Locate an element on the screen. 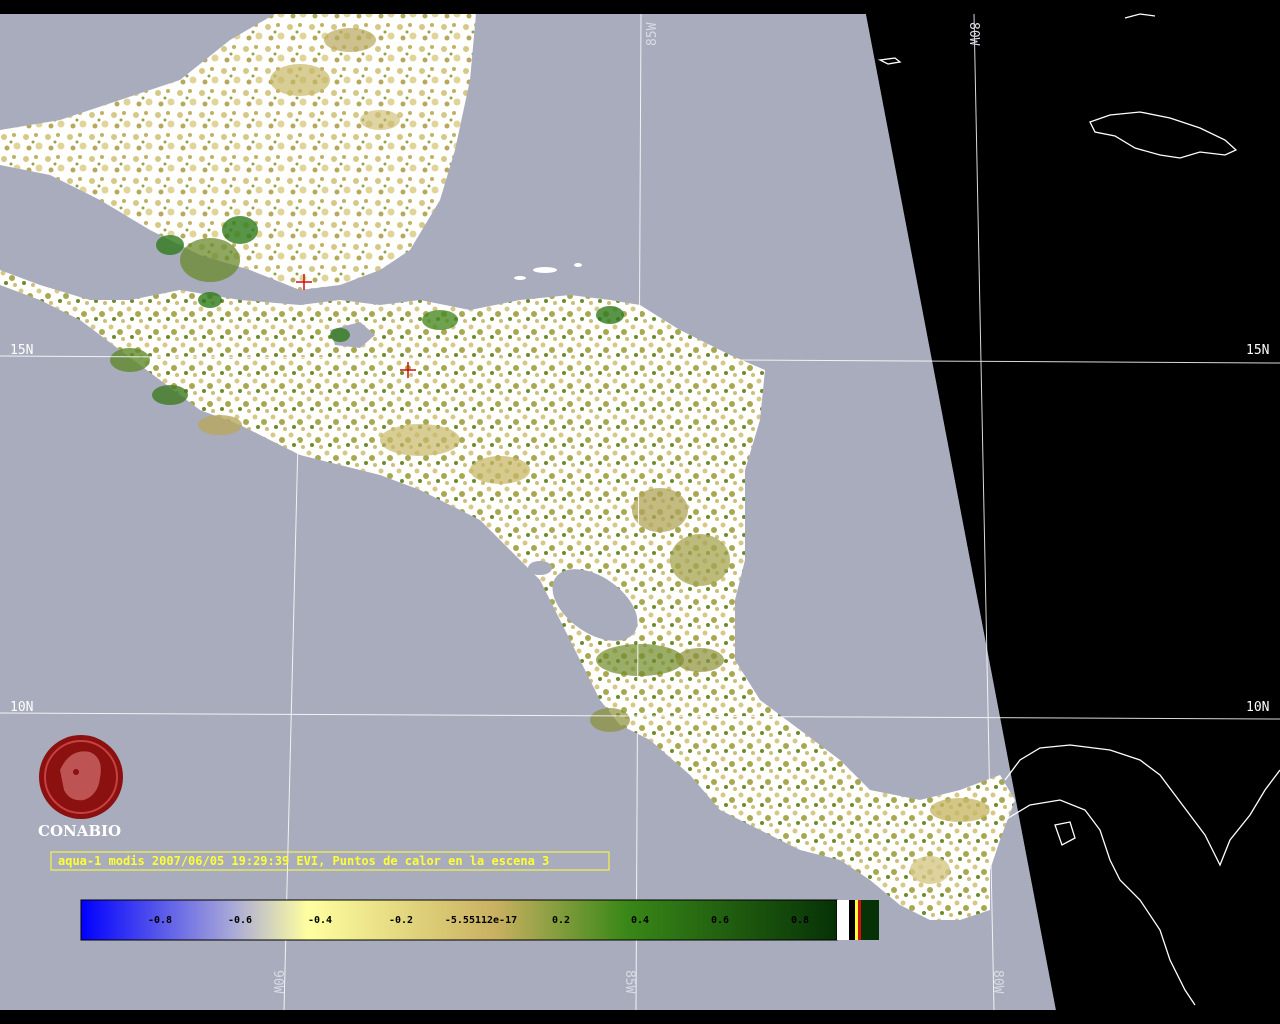 The height and width of the screenshot is (1024, 1280). colorbar-tick-label: 0.6 is located at coordinates (720, 920).